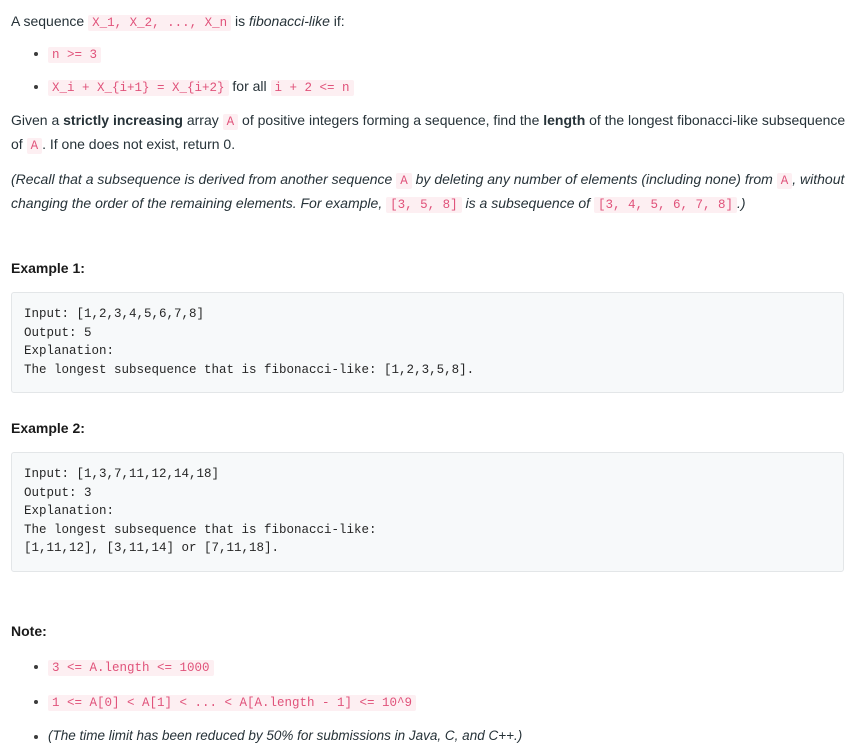  Describe the element at coordinates (34, 146) in the screenshot. I see `inline-code-array-a-2: A` at that location.